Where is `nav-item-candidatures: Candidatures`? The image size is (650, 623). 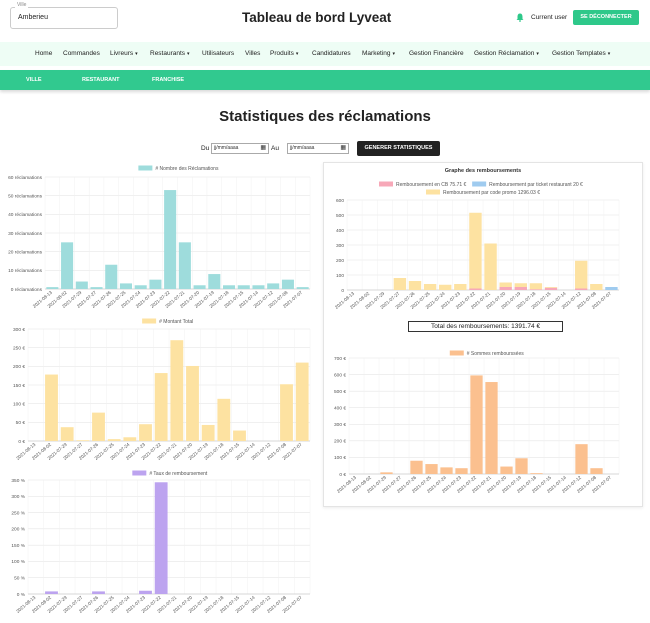 nav-item-candidatures: Candidatures is located at coordinates (331, 53).